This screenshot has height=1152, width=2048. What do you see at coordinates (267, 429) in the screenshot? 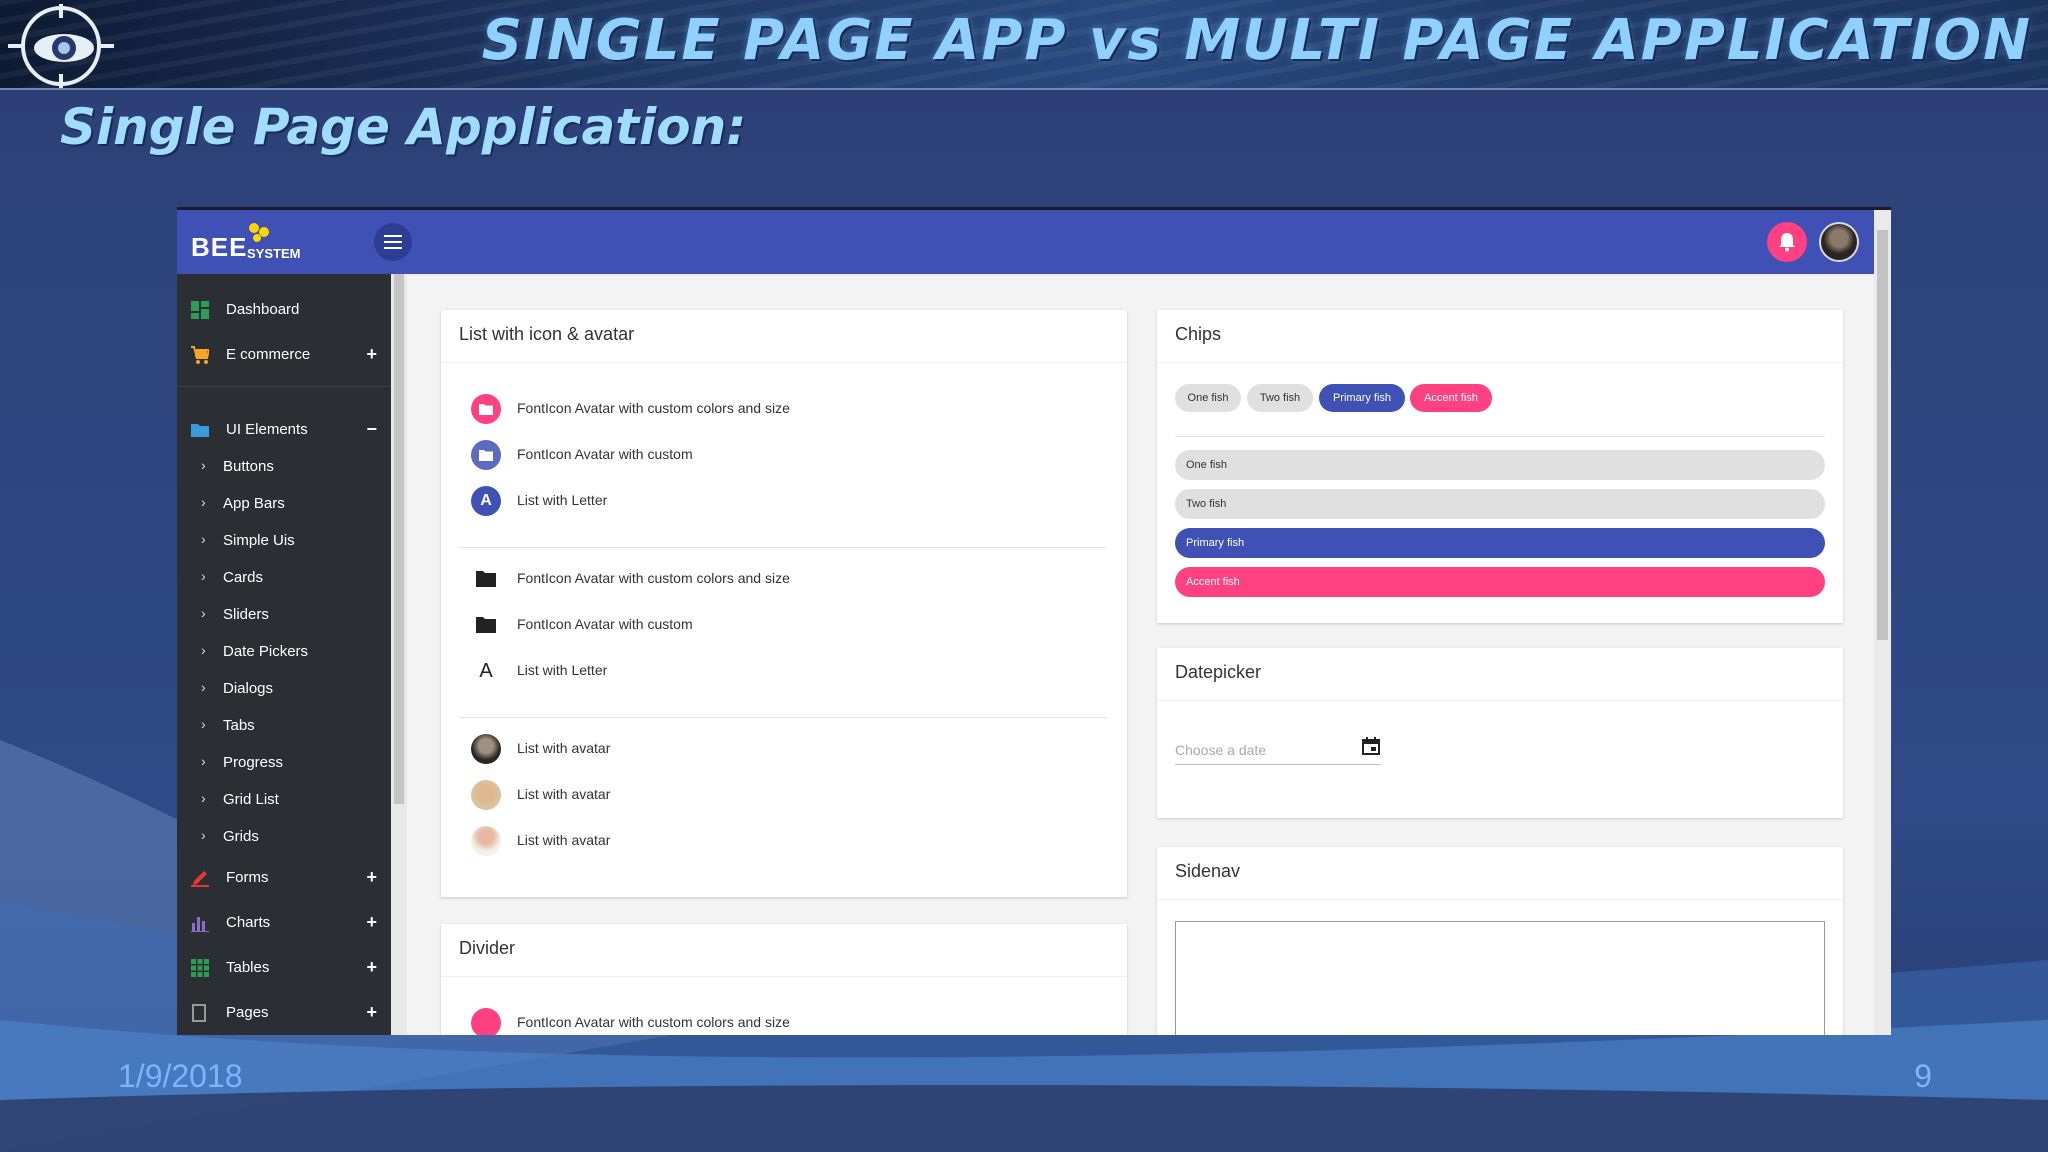
I see `sidebar-item-label: UI Elements` at bounding box center [267, 429].